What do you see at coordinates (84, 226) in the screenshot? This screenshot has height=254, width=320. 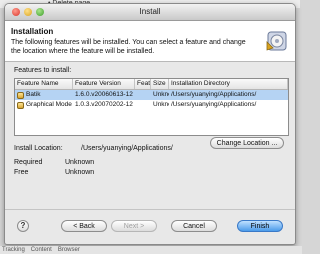 I see `back-button: < Back` at bounding box center [84, 226].